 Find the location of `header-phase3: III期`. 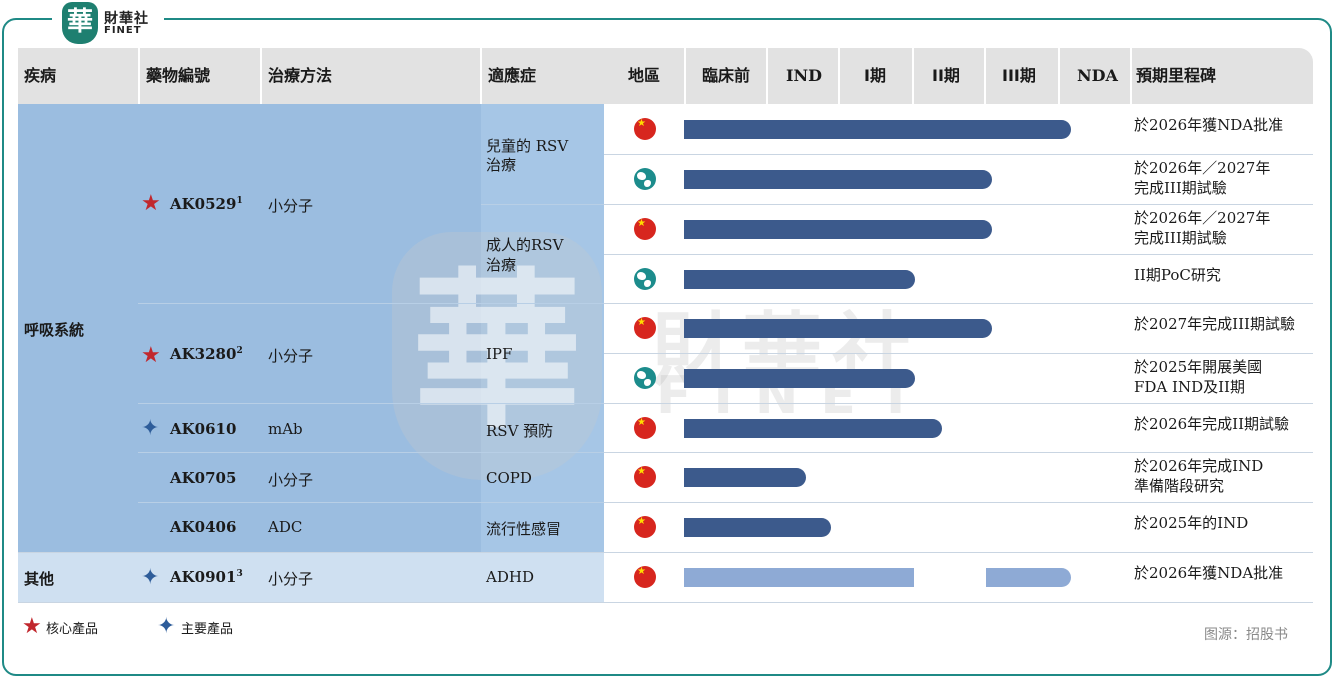

header-phase3: III期 is located at coordinates (1019, 75).